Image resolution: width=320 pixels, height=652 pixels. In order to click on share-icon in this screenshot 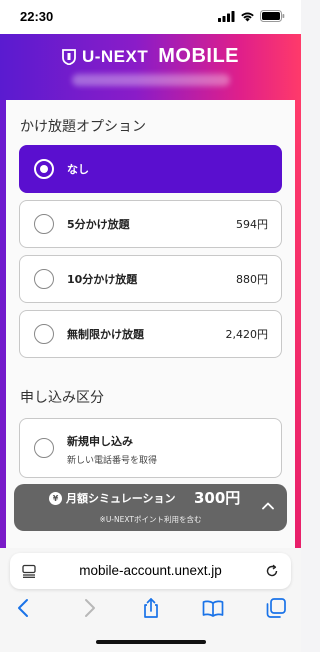, I will do `click(151, 608)`.